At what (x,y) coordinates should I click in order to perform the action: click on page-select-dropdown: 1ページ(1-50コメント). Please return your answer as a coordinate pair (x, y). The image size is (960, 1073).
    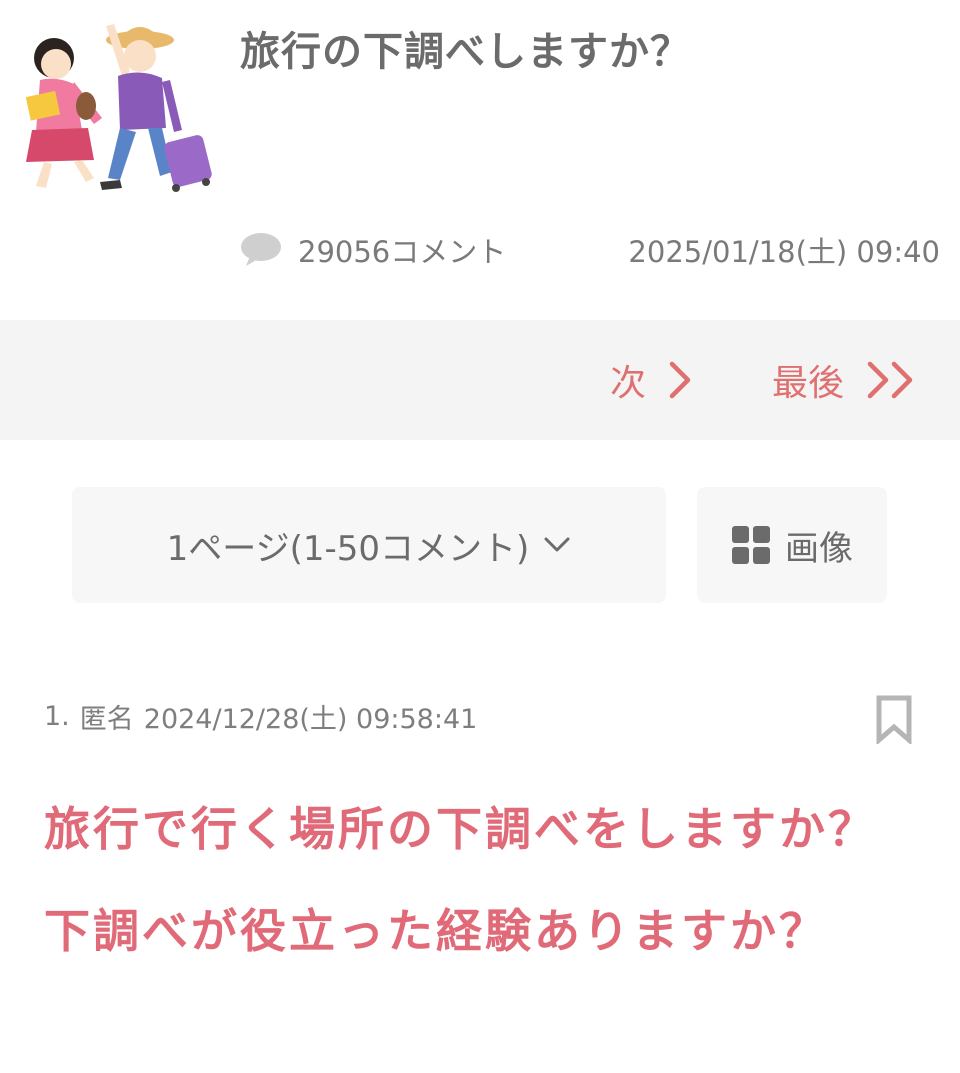
    Looking at the image, I should click on (369, 545).